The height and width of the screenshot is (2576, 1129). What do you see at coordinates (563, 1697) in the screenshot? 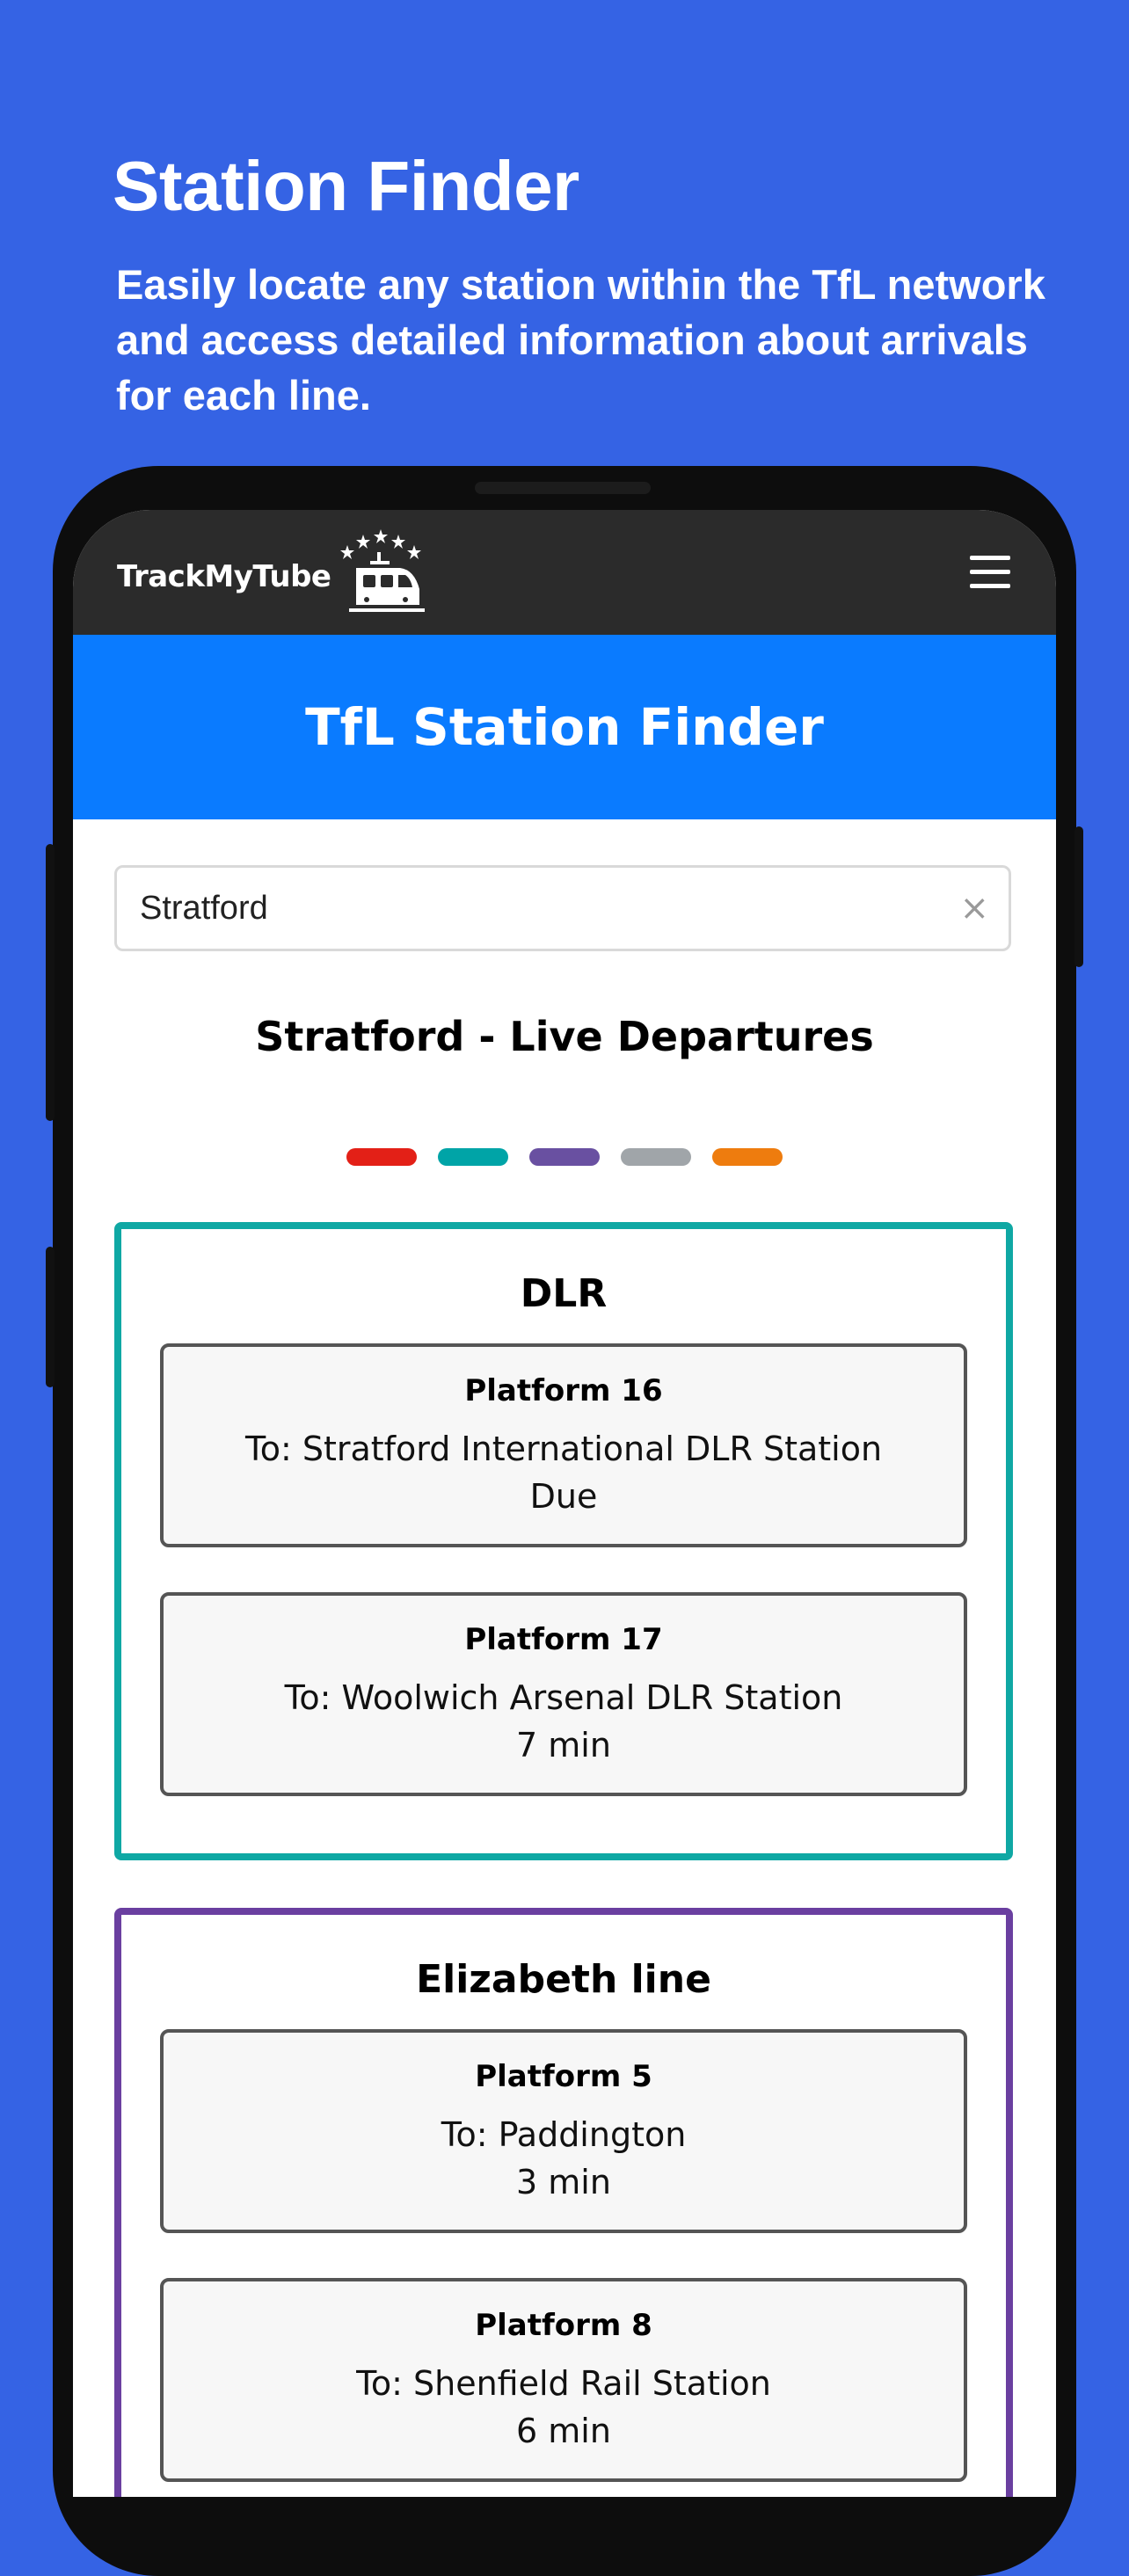
I see `platform-destination: To: Woolwich Arsenal DLR Station` at bounding box center [563, 1697].